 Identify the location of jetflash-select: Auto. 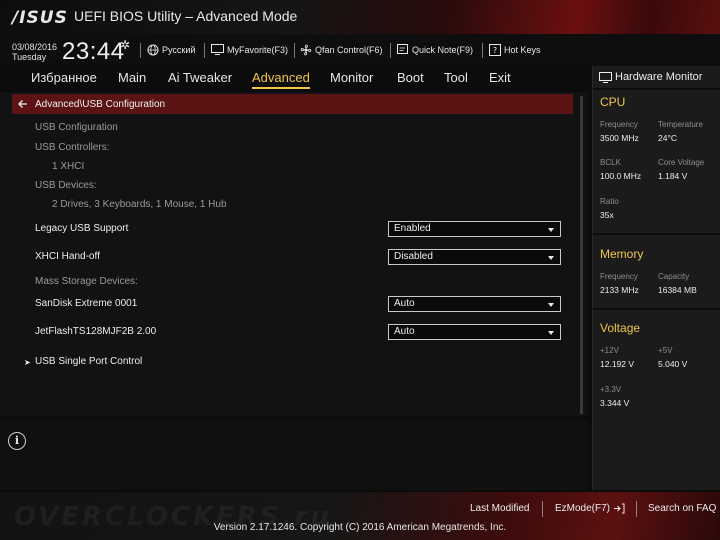
(474, 332).